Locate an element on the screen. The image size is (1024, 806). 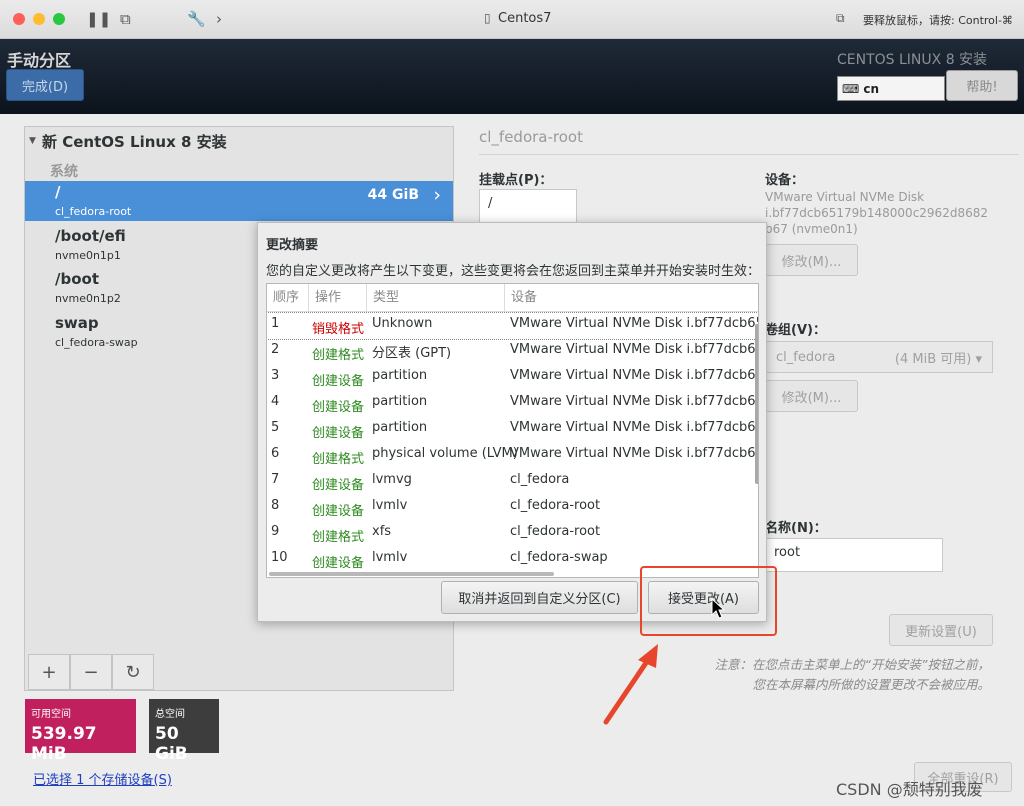
refresh-icon: ↻ is located at coordinates (133, 672).